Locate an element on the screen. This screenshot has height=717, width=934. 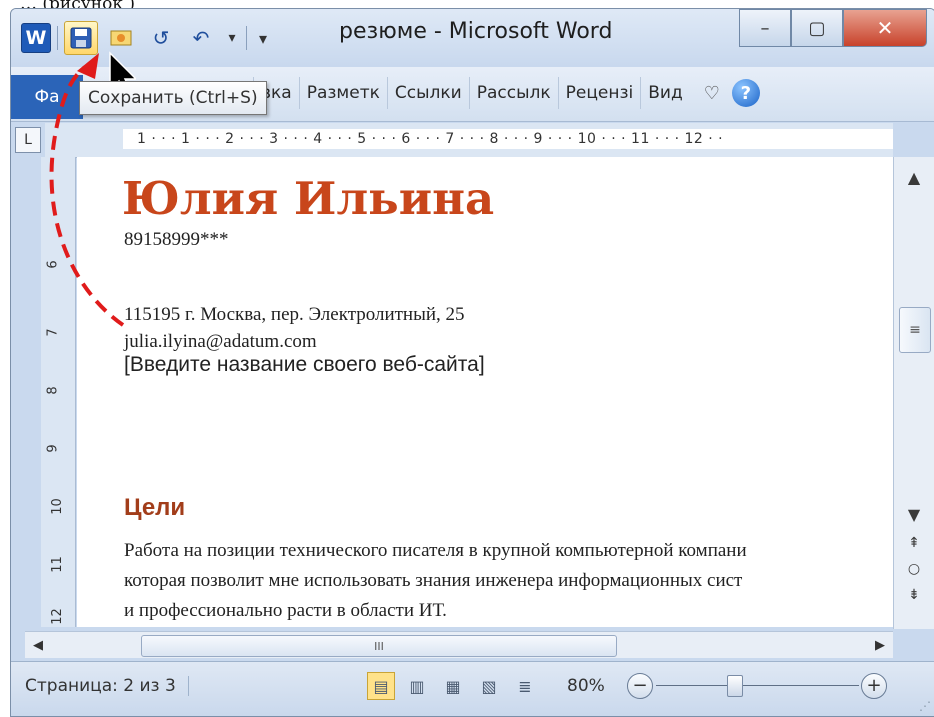
customize-toolbar-icon: ▾ is located at coordinates (263, 38).